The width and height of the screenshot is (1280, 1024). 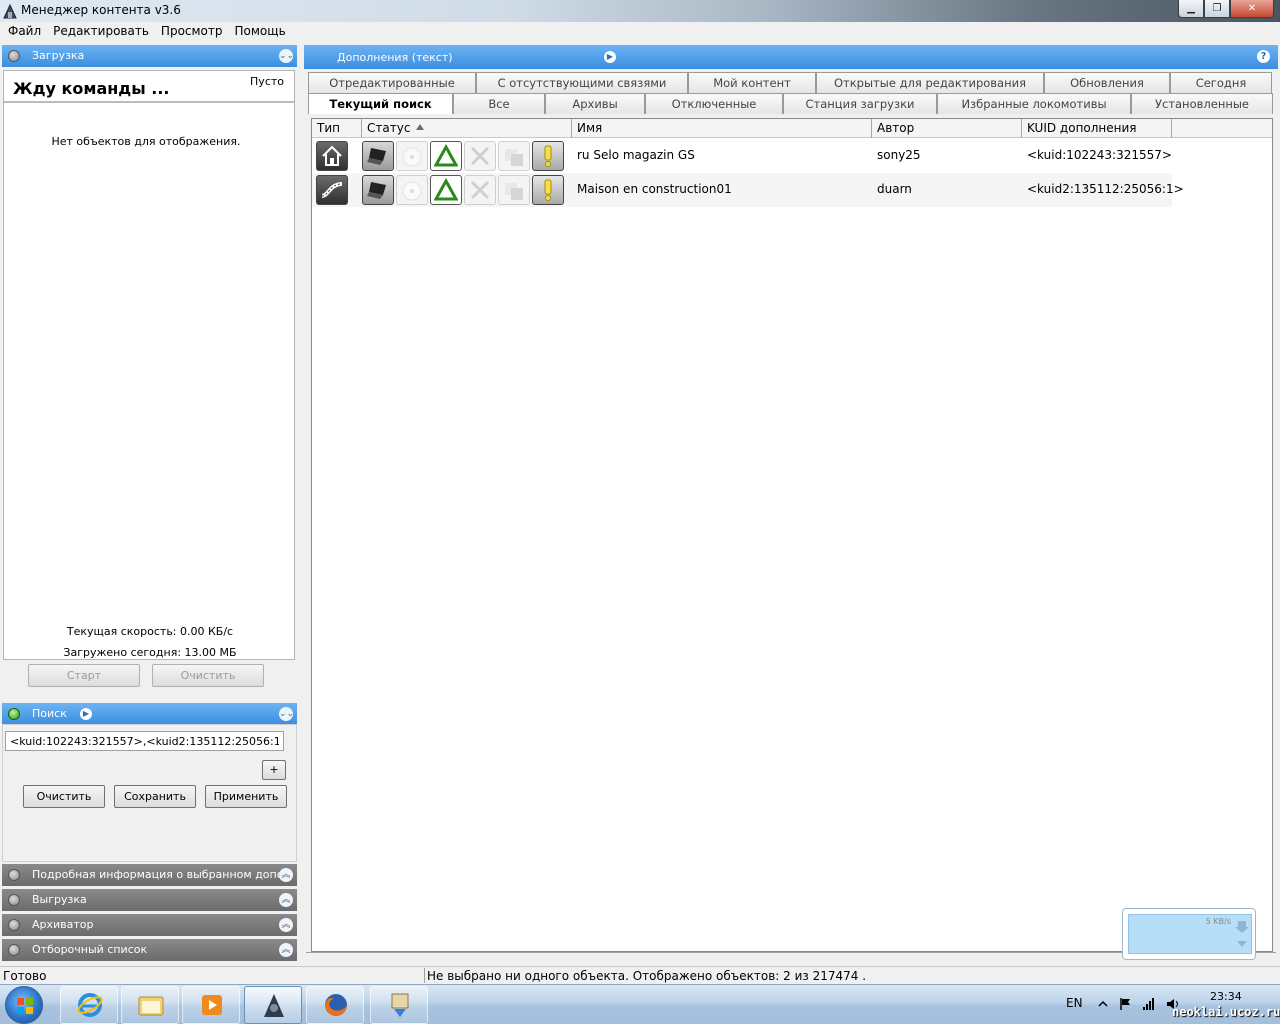 What do you see at coordinates (149, 56) in the screenshot?
I see `download-section-header: Загрузка ⌄⌄` at bounding box center [149, 56].